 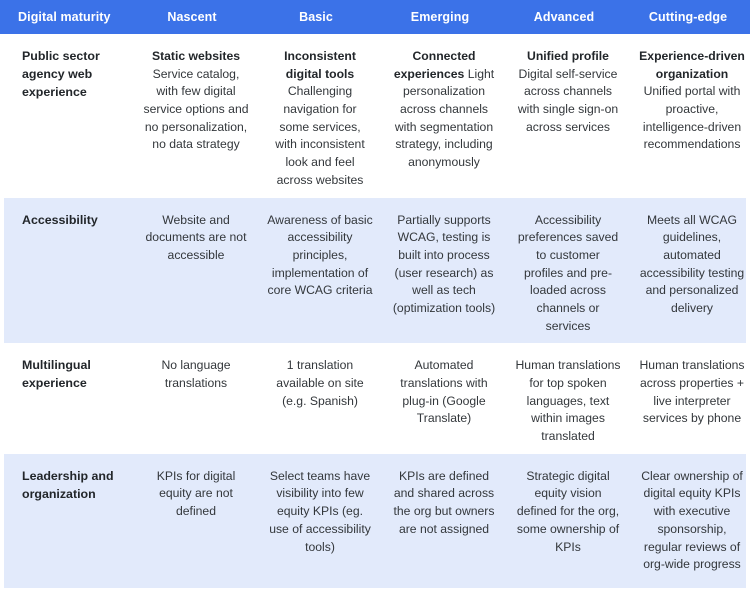 I want to click on column-header-cutting-edge: Cutting-edge, so click(x=688, y=17).